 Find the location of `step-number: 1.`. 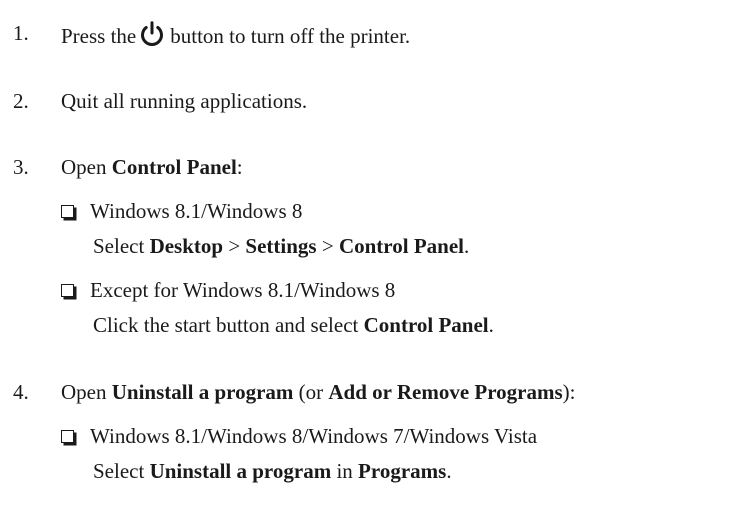

step-number: 1. is located at coordinates (21, 33).